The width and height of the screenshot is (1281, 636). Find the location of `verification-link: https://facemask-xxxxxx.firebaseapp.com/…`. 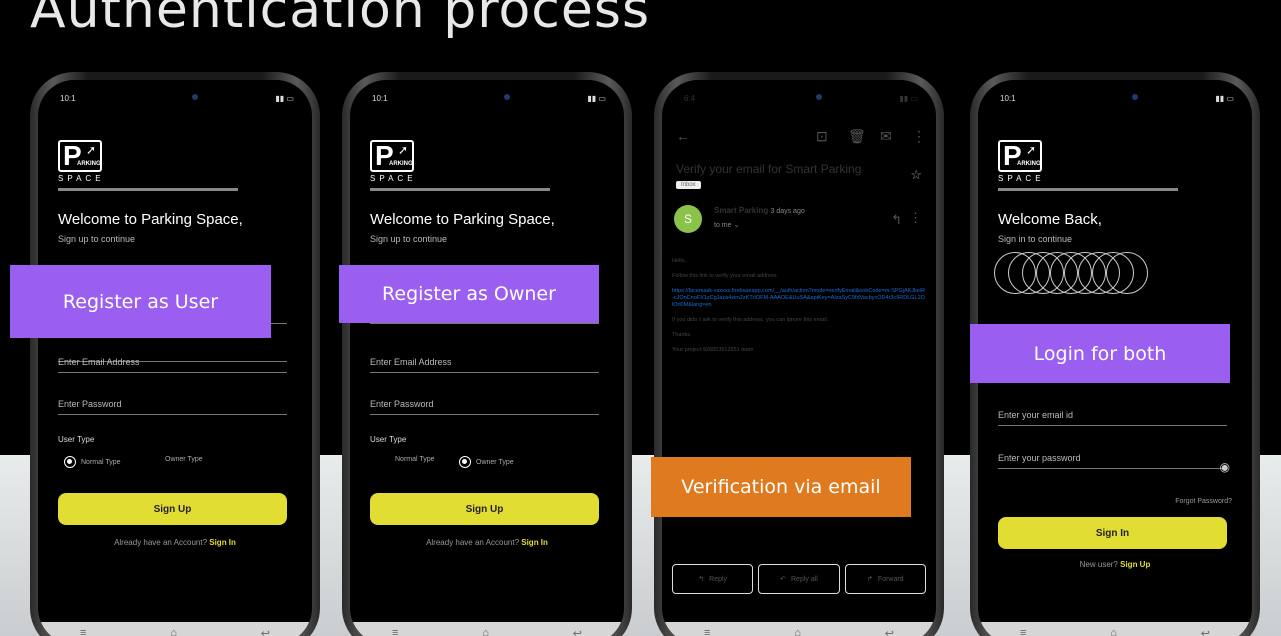

verification-link: https://facemask-xxxxxx.firebaseapp.com/… is located at coordinates (799, 298).